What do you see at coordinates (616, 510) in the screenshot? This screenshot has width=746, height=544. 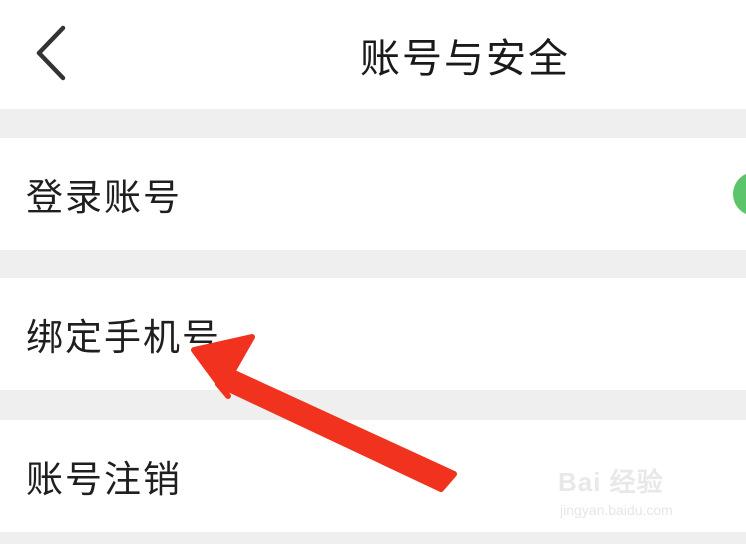 I see `watermark-url: jingyan.baidu.com` at bounding box center [616, 510].